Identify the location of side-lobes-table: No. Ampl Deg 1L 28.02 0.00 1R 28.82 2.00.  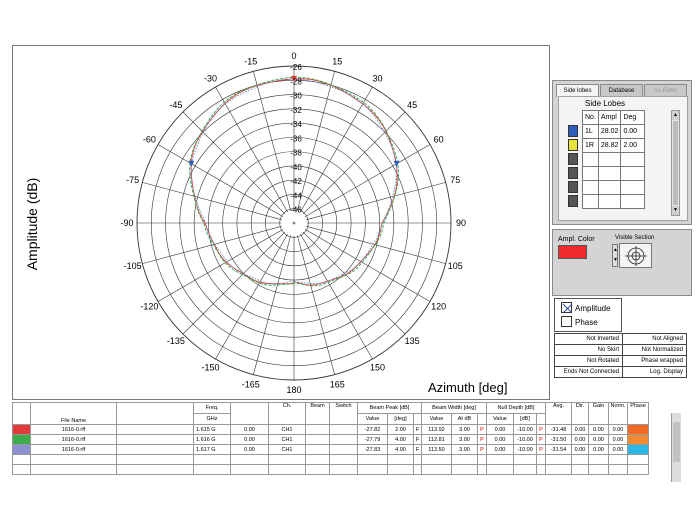
(614, 159).